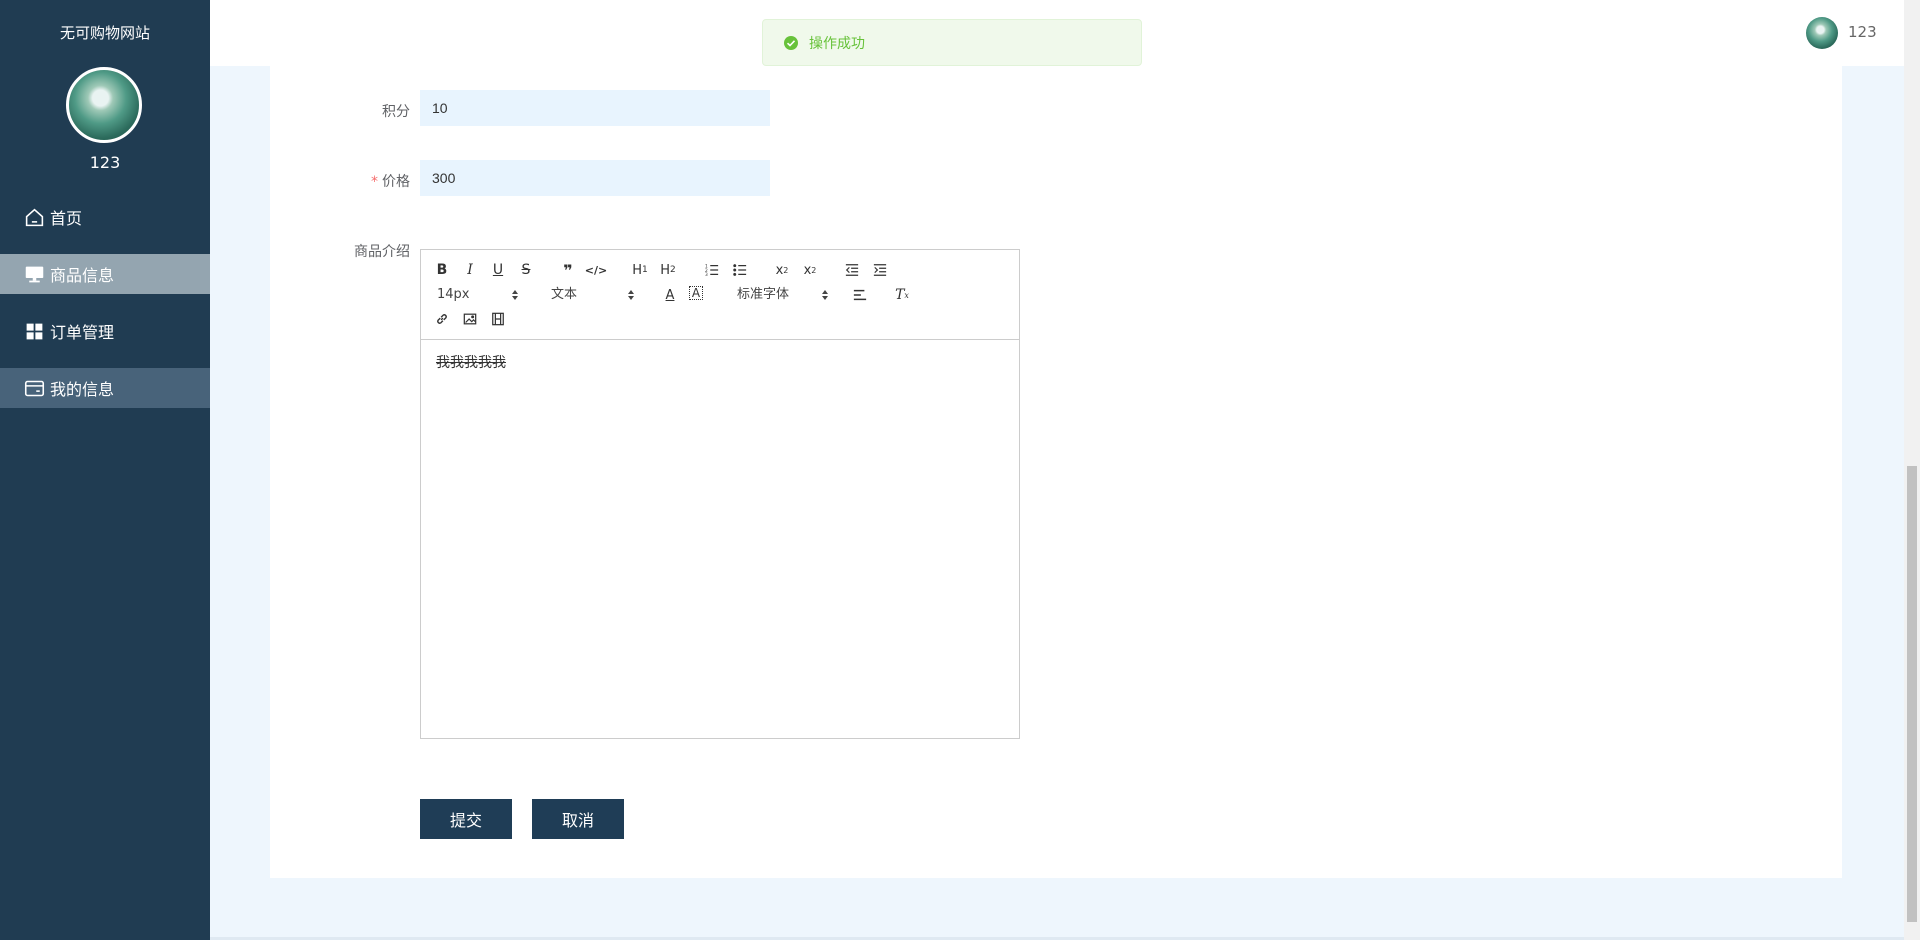 This screenshot has width=1920, height=940. Describe the element at coordinates (470, 270) in the screenshot. I see `italic-icon: I` at that location.